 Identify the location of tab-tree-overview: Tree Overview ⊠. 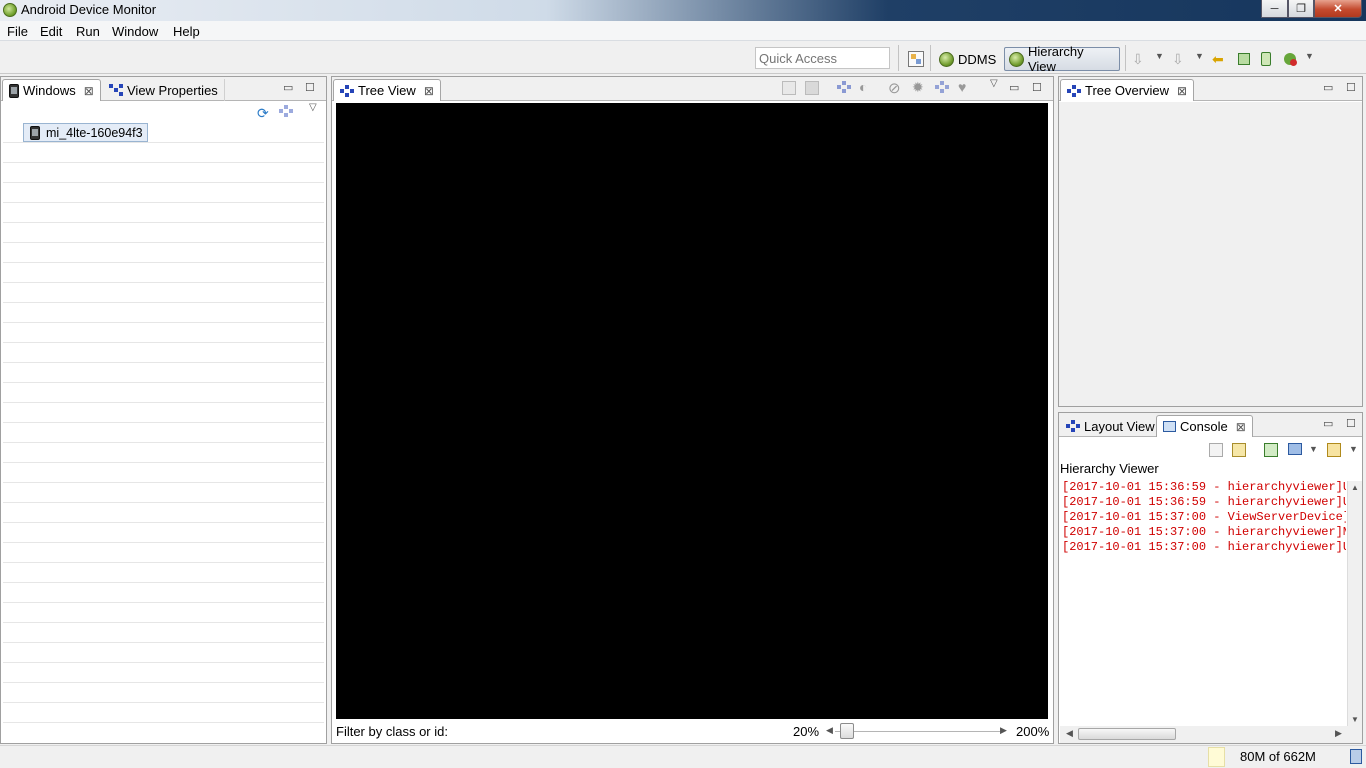
(1127, 90).